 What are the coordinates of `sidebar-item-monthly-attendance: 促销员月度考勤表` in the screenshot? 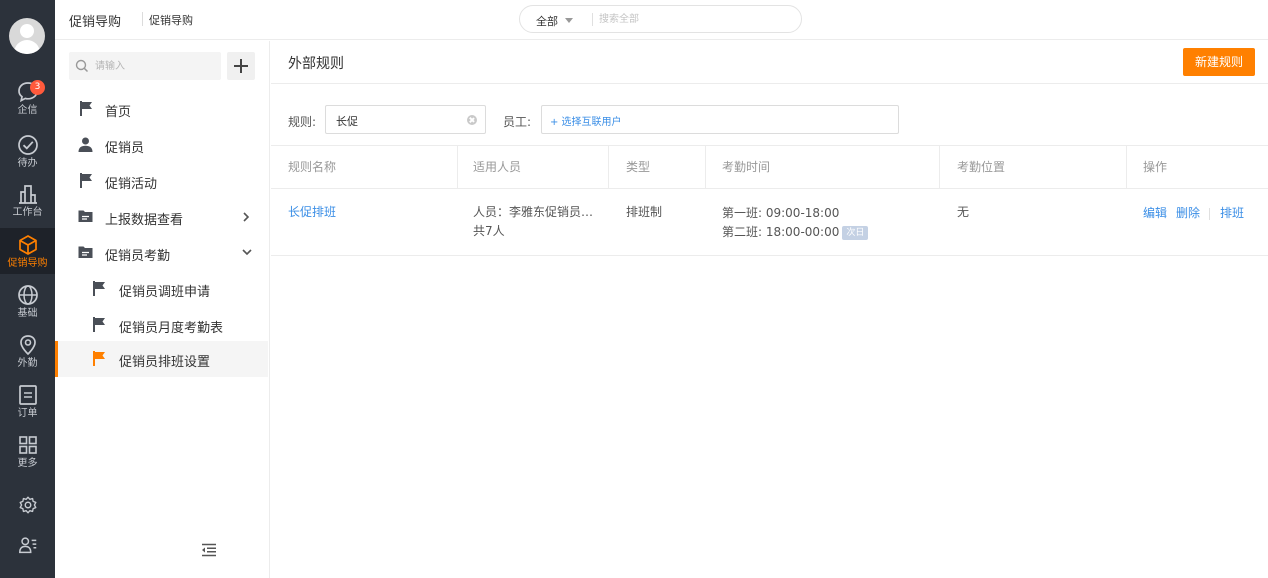 It's located at (161, 325).